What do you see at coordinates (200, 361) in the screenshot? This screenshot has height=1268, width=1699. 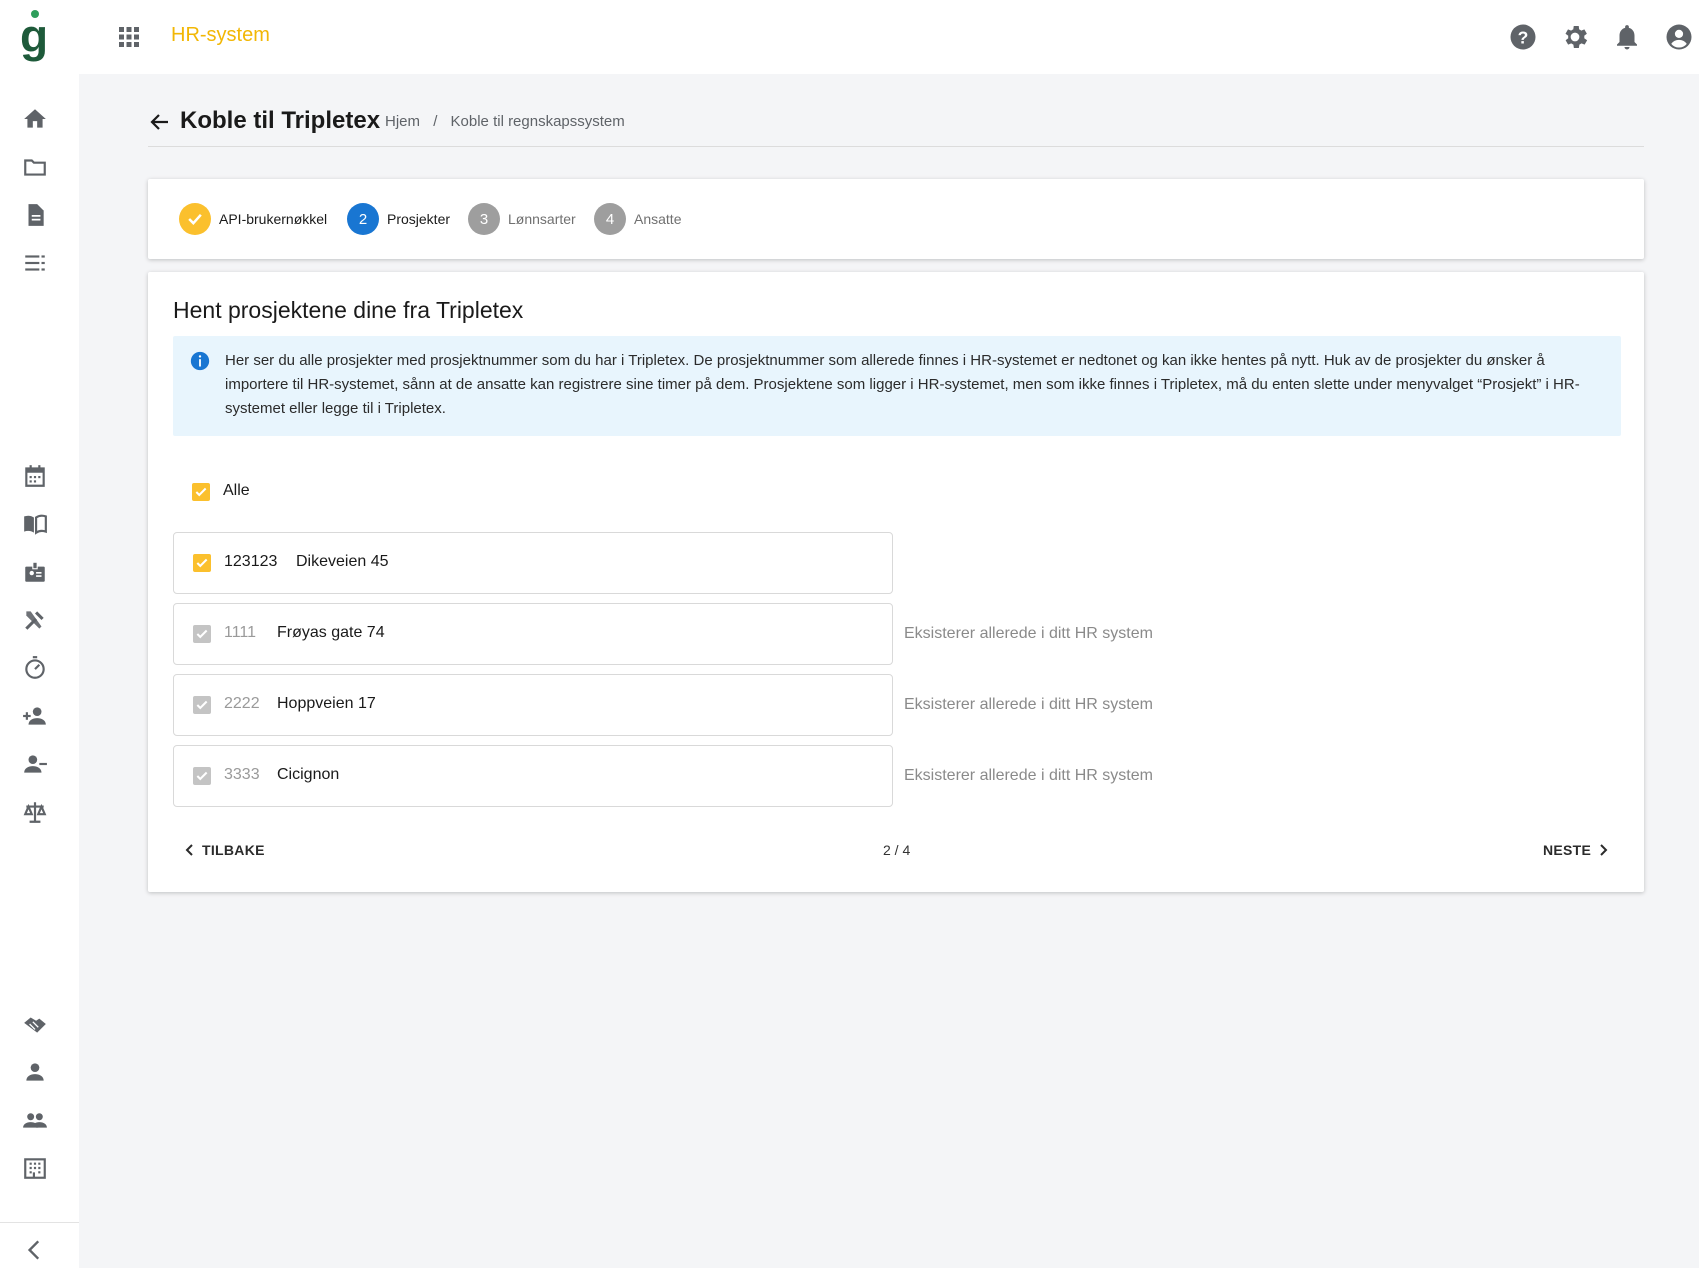 I see `info-icon` at bounding box center [200, 361].